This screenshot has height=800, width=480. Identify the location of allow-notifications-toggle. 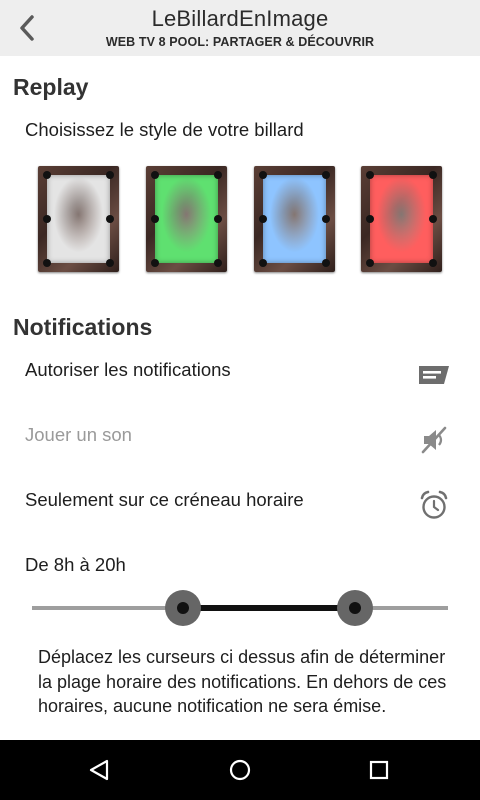
(434, 375).